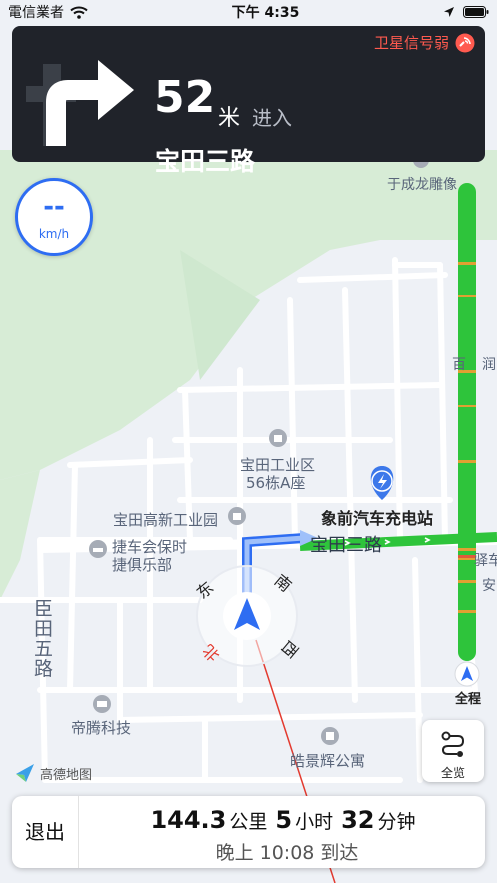 The image size is (497, 883). I want to click on map-label-edge: 驿车, so click(485, 561).